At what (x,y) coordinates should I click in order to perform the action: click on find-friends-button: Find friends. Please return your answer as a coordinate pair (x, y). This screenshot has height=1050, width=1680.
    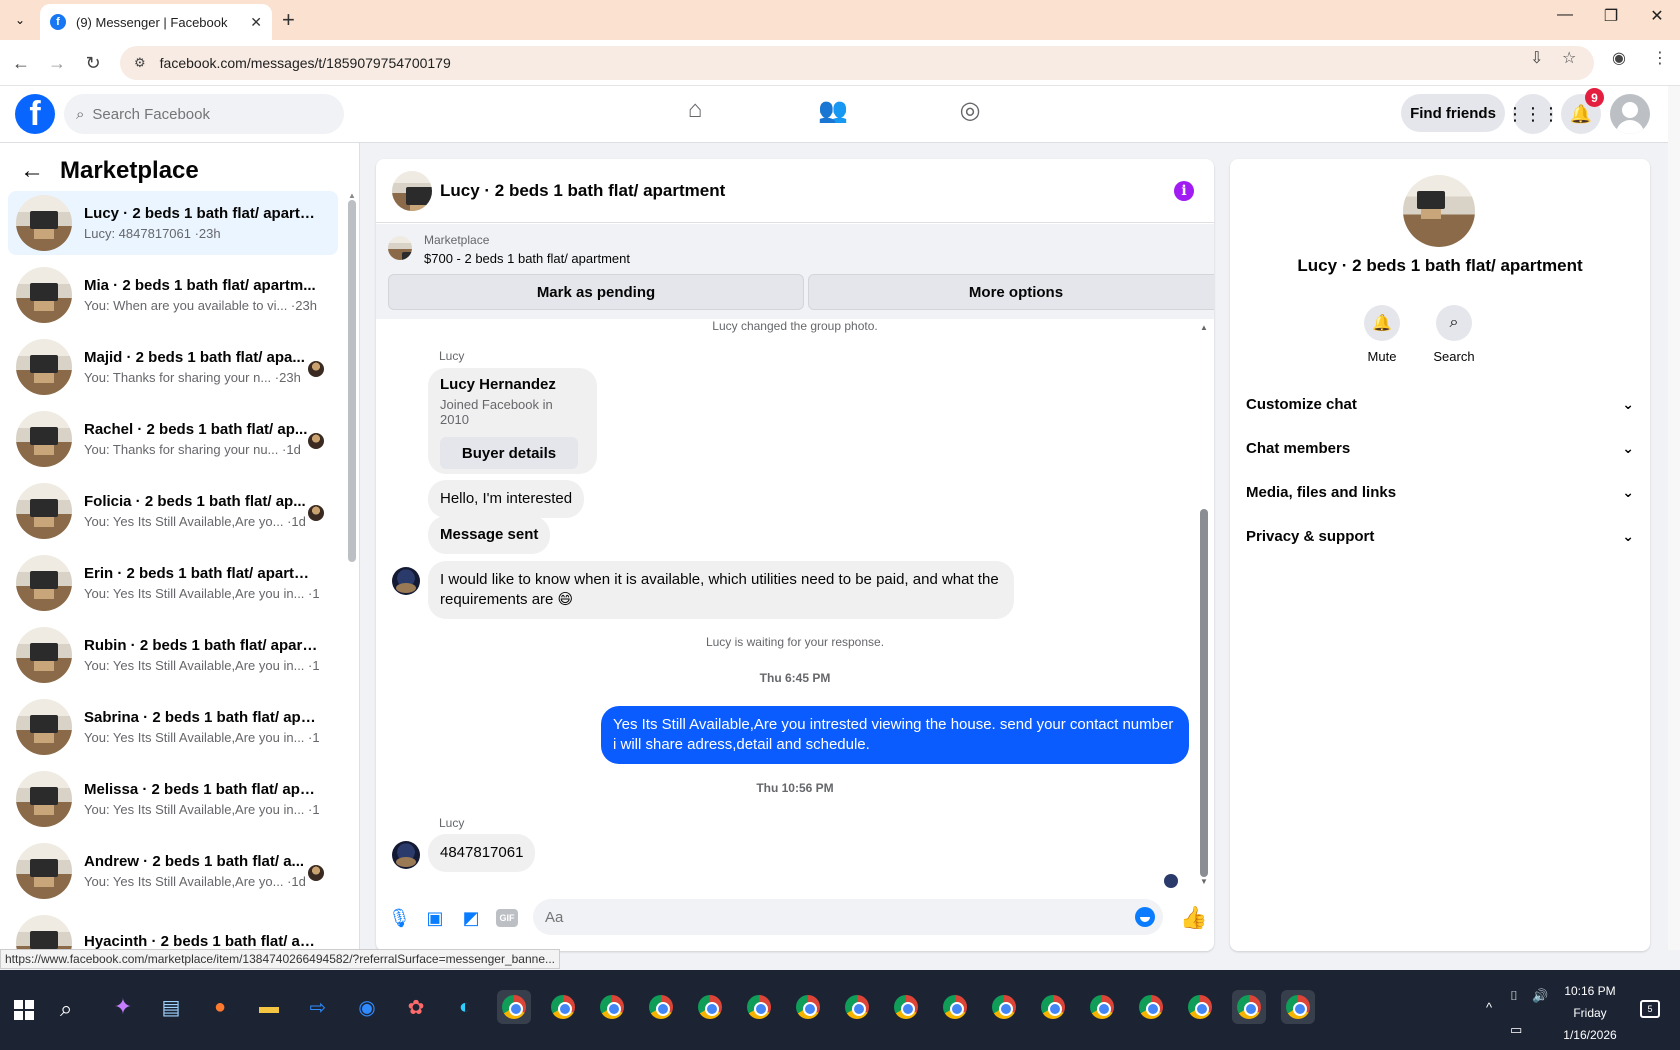
    Looking at the image, I should click on (1453, 113).